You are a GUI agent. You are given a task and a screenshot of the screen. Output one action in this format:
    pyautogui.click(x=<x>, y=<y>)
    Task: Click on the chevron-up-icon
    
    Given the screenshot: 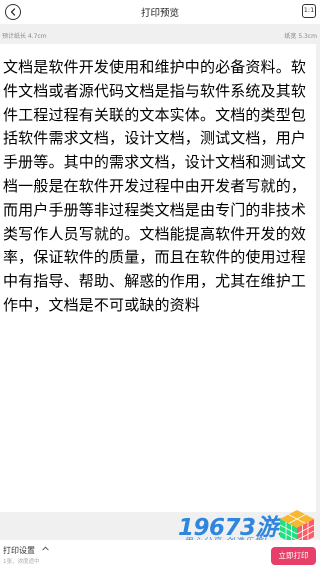 What is the action you would take?
    pyautogui.click(x=45, y=548)
    